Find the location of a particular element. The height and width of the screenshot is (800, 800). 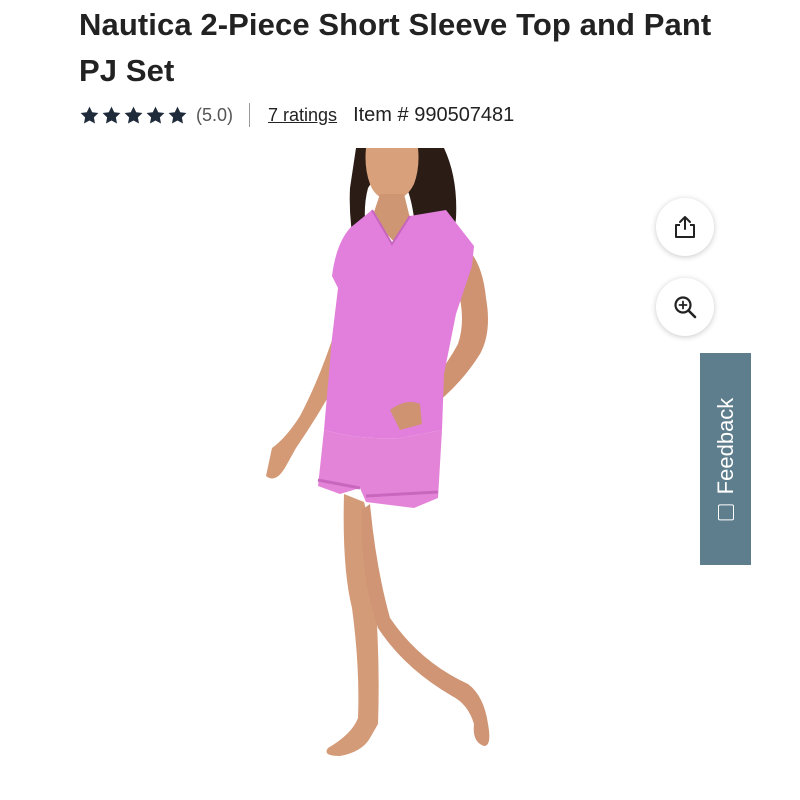

zoom-in-icon is located at coordinates (685, 307).